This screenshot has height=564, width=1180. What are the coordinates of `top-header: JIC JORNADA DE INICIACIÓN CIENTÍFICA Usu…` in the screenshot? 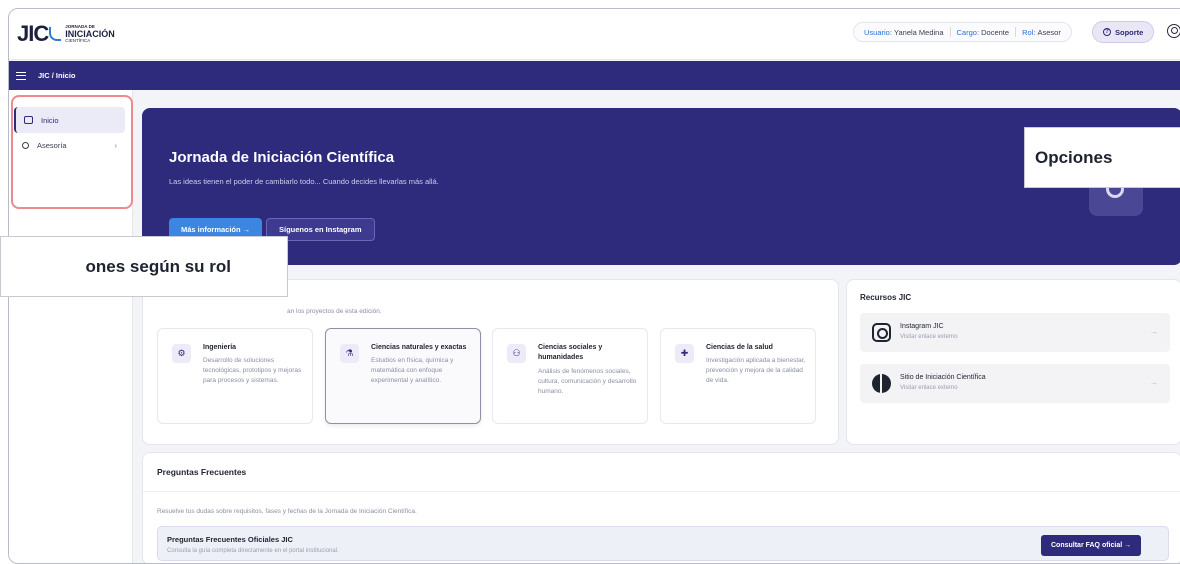 It's located at (594, 34).